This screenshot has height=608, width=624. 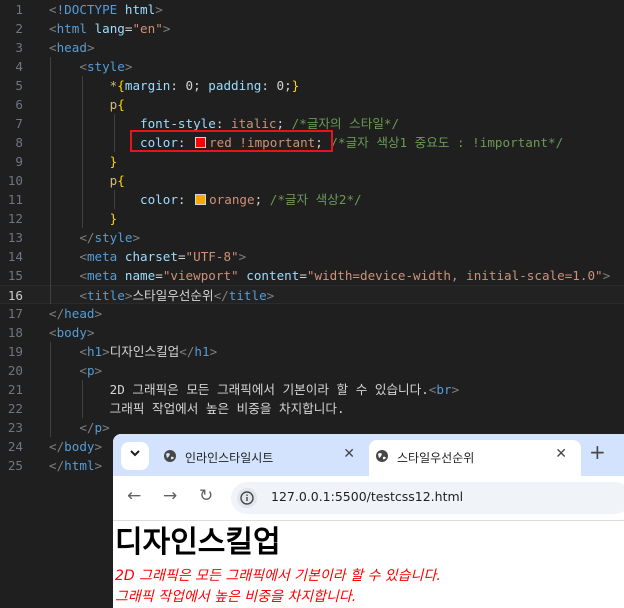 I want to click on line-number: 6, so click(x=19, y=104).